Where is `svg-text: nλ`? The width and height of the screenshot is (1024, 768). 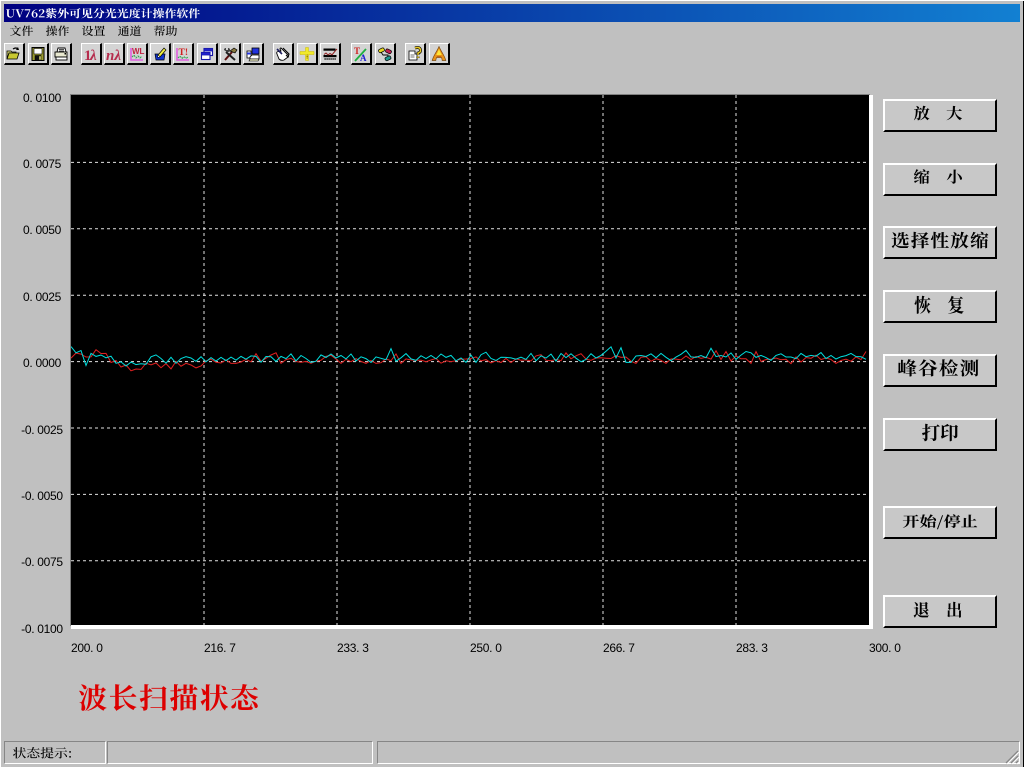 svg-text: nλ is located at coordinates (113, 55).